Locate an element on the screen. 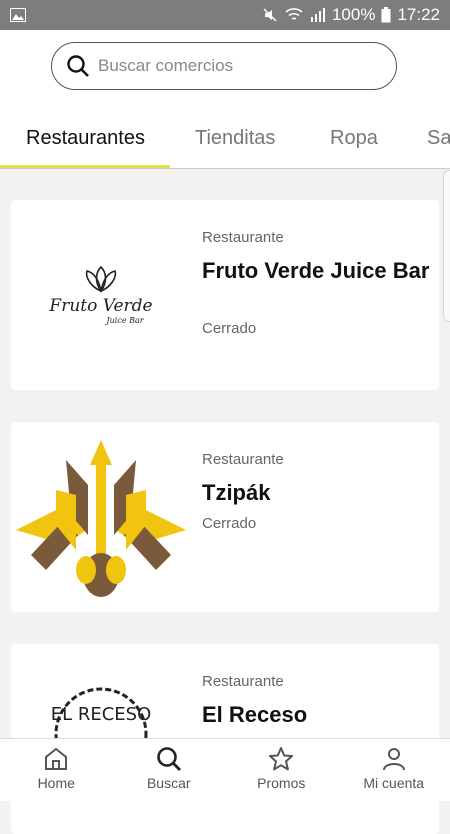  restaurant-logo is located at coordinates (101, 517).